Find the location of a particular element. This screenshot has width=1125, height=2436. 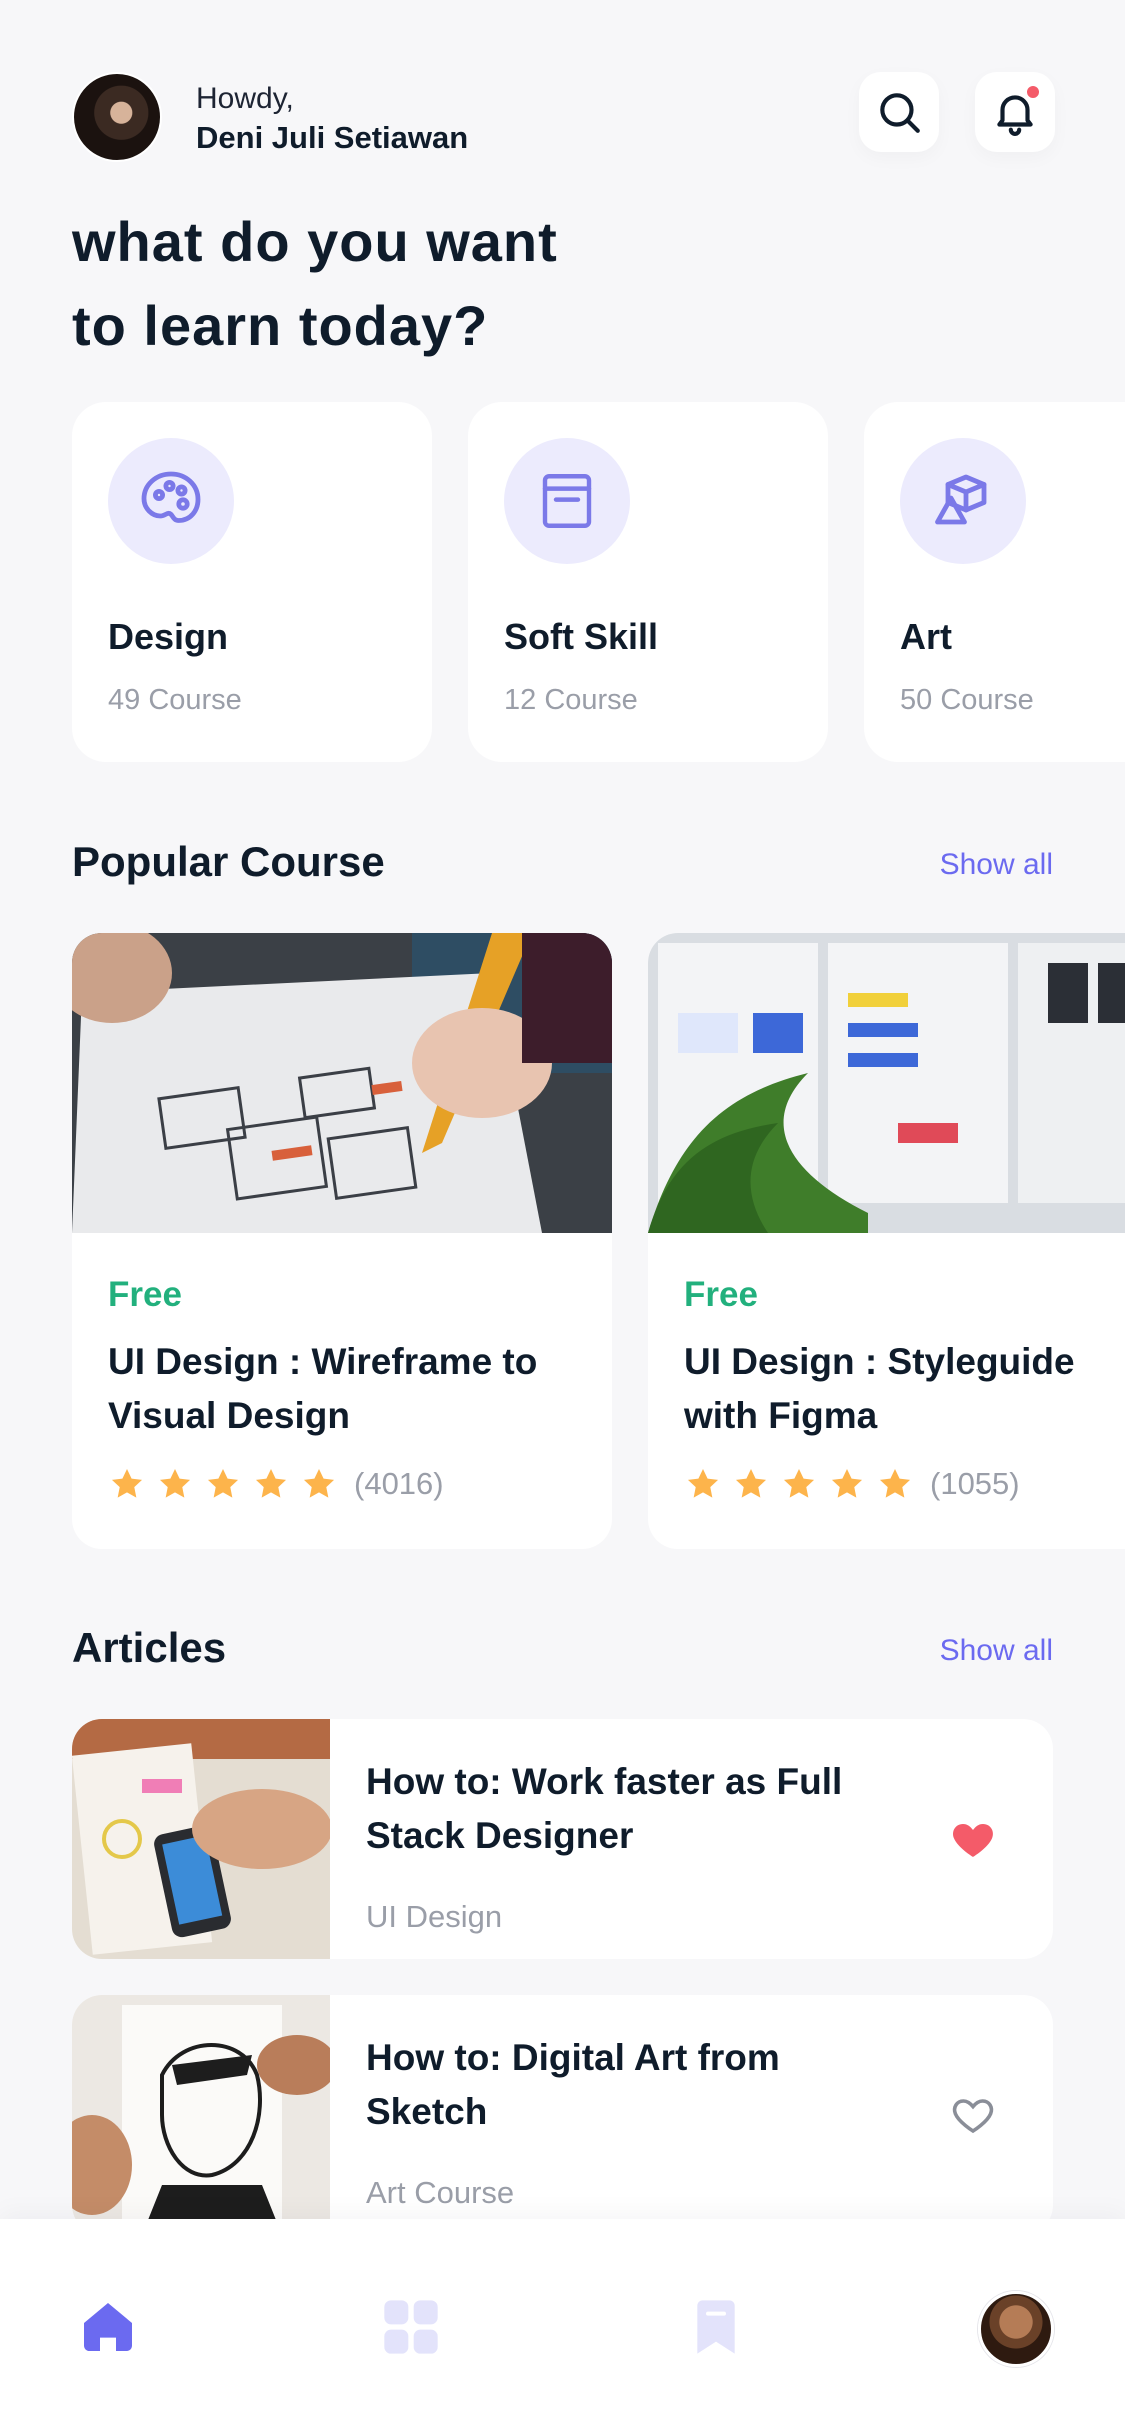

search-button is located at coordinates (899, 112).